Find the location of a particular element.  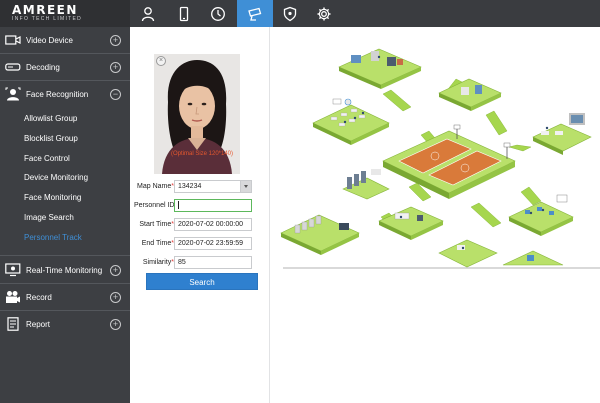

nav-playback is located at coordinates (218, 13).